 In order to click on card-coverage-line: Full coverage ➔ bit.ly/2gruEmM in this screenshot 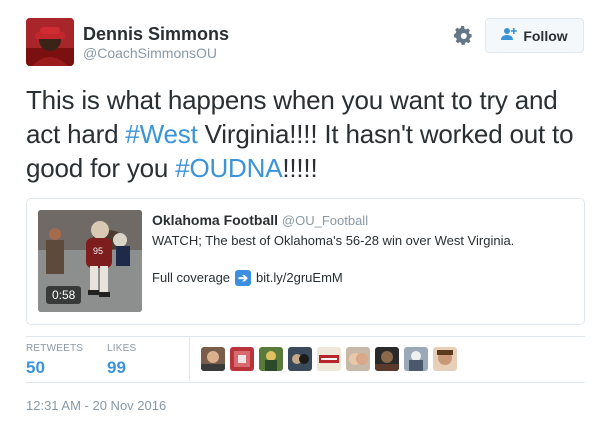, I will do `click(362, 278)`.